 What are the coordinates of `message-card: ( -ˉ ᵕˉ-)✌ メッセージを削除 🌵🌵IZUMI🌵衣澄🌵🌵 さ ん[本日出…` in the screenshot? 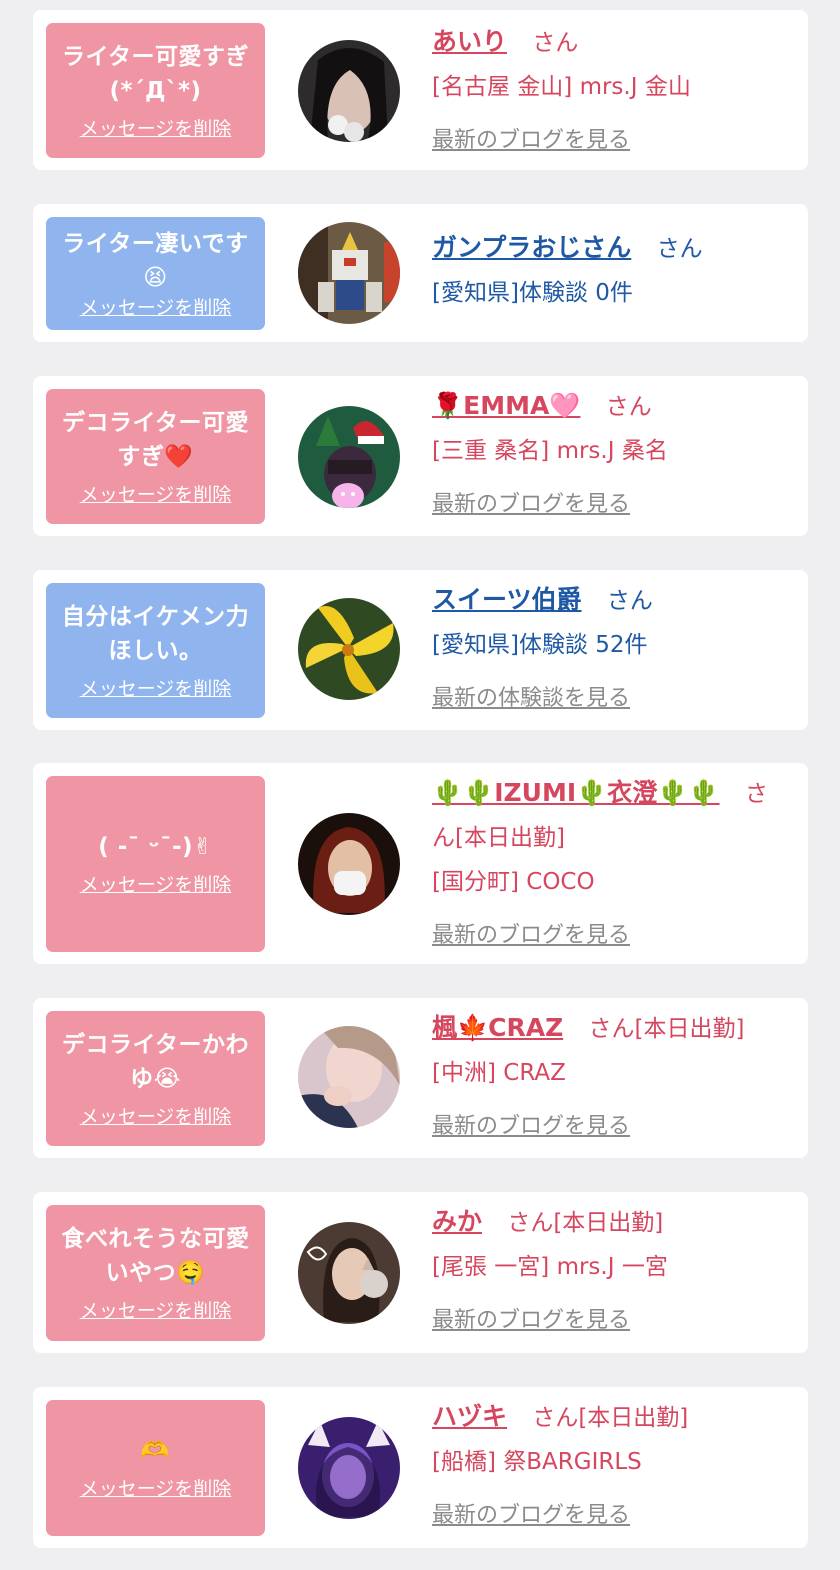 It's located at (420, 863).